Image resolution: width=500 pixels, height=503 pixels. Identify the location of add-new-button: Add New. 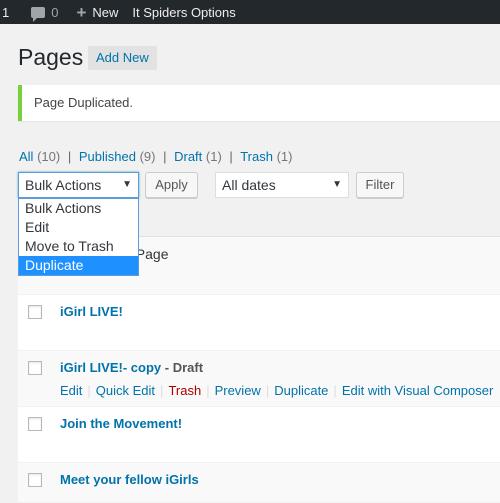
(122, 58).